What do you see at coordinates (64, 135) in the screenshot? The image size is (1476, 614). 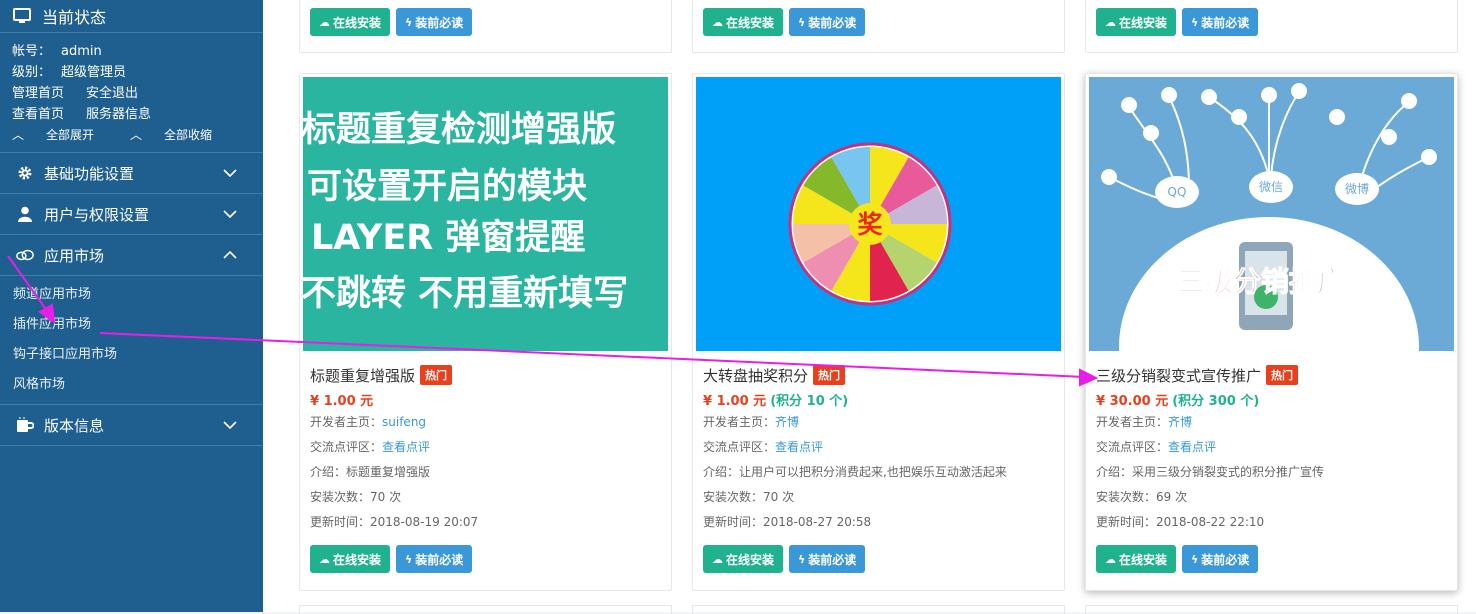 I see `expand-all-button: ︿ 全部展开` at bounding box center [64, 135].